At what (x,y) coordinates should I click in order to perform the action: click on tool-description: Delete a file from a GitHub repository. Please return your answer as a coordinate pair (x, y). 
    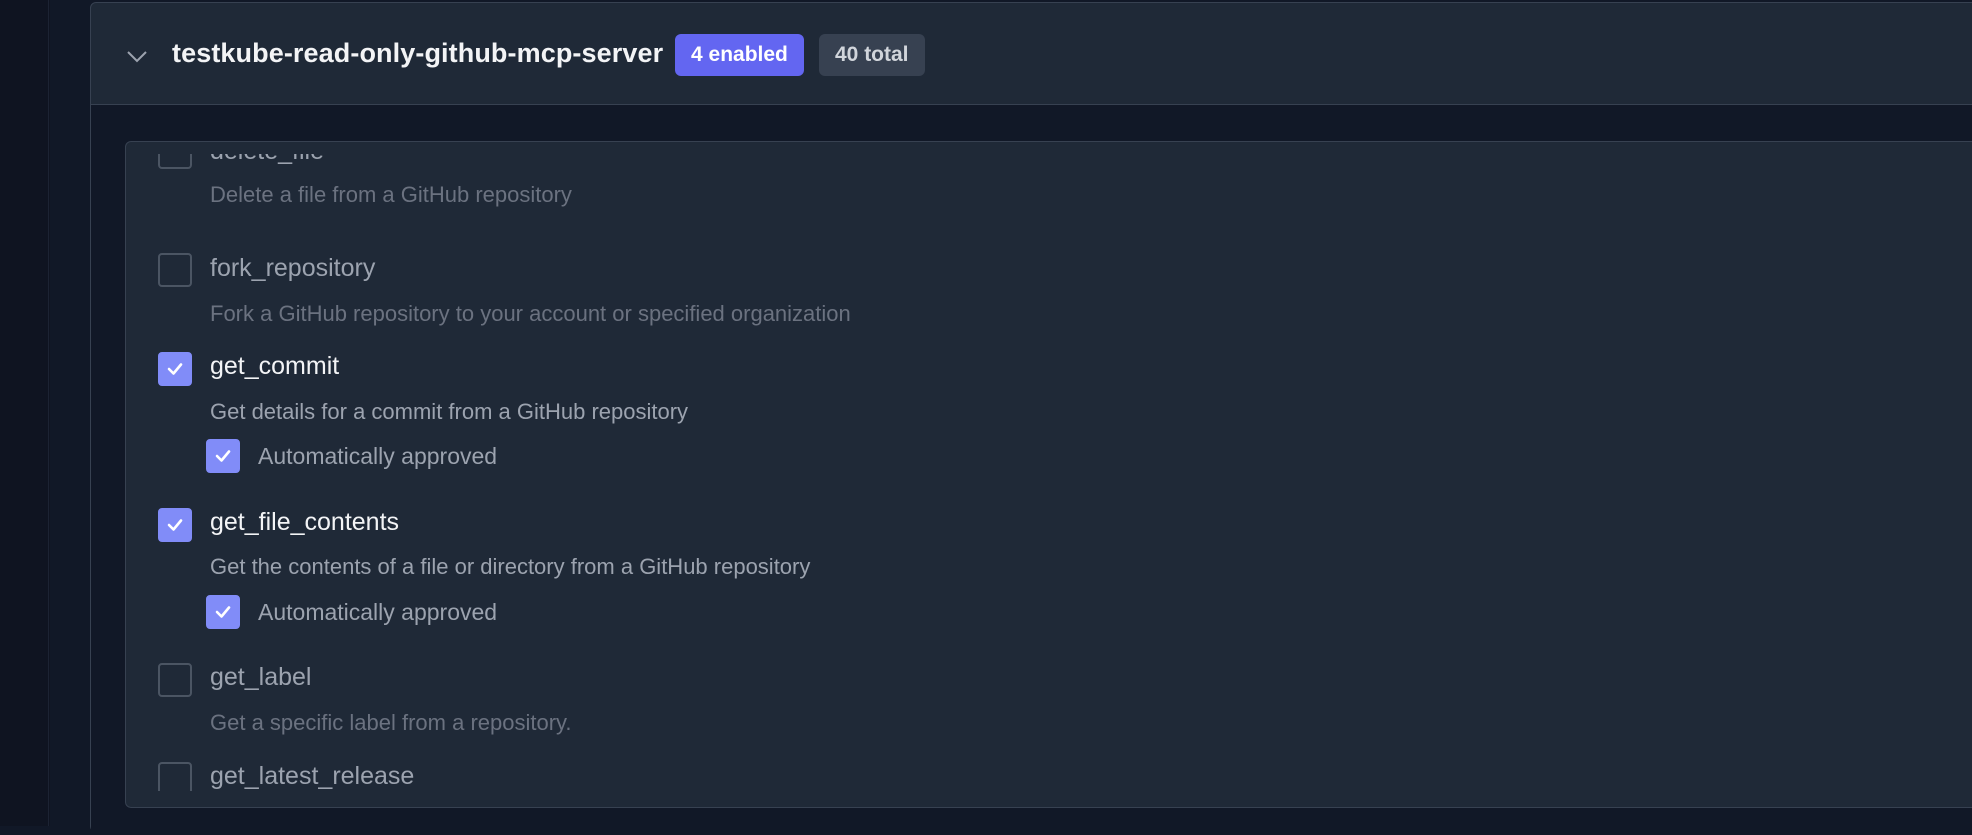
    Looking at the image, I should click on (391, 194).